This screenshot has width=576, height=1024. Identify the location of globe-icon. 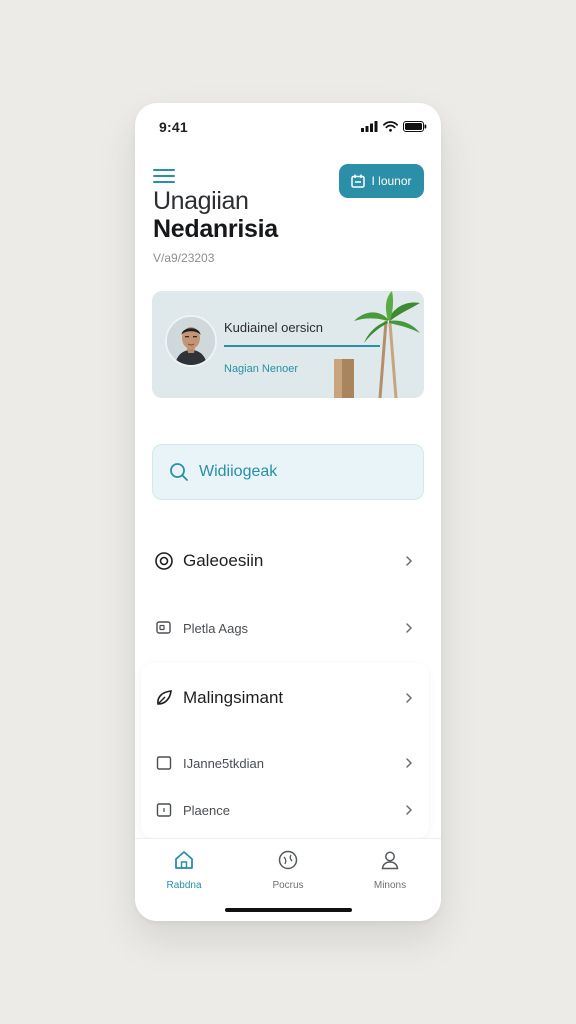
(288, 860).